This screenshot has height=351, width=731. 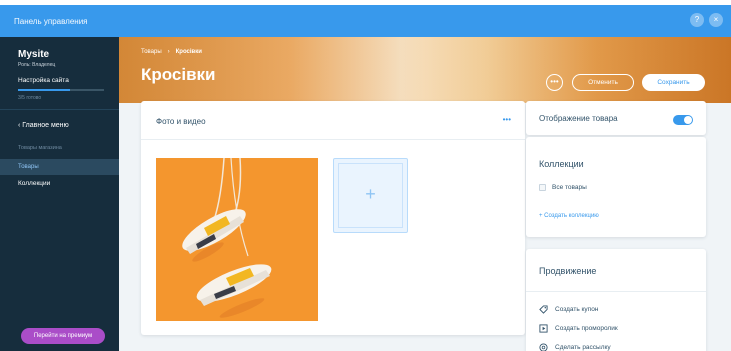 I want to click on main-menu-link: ‹ Главное меню, so click(x=43, y=125).